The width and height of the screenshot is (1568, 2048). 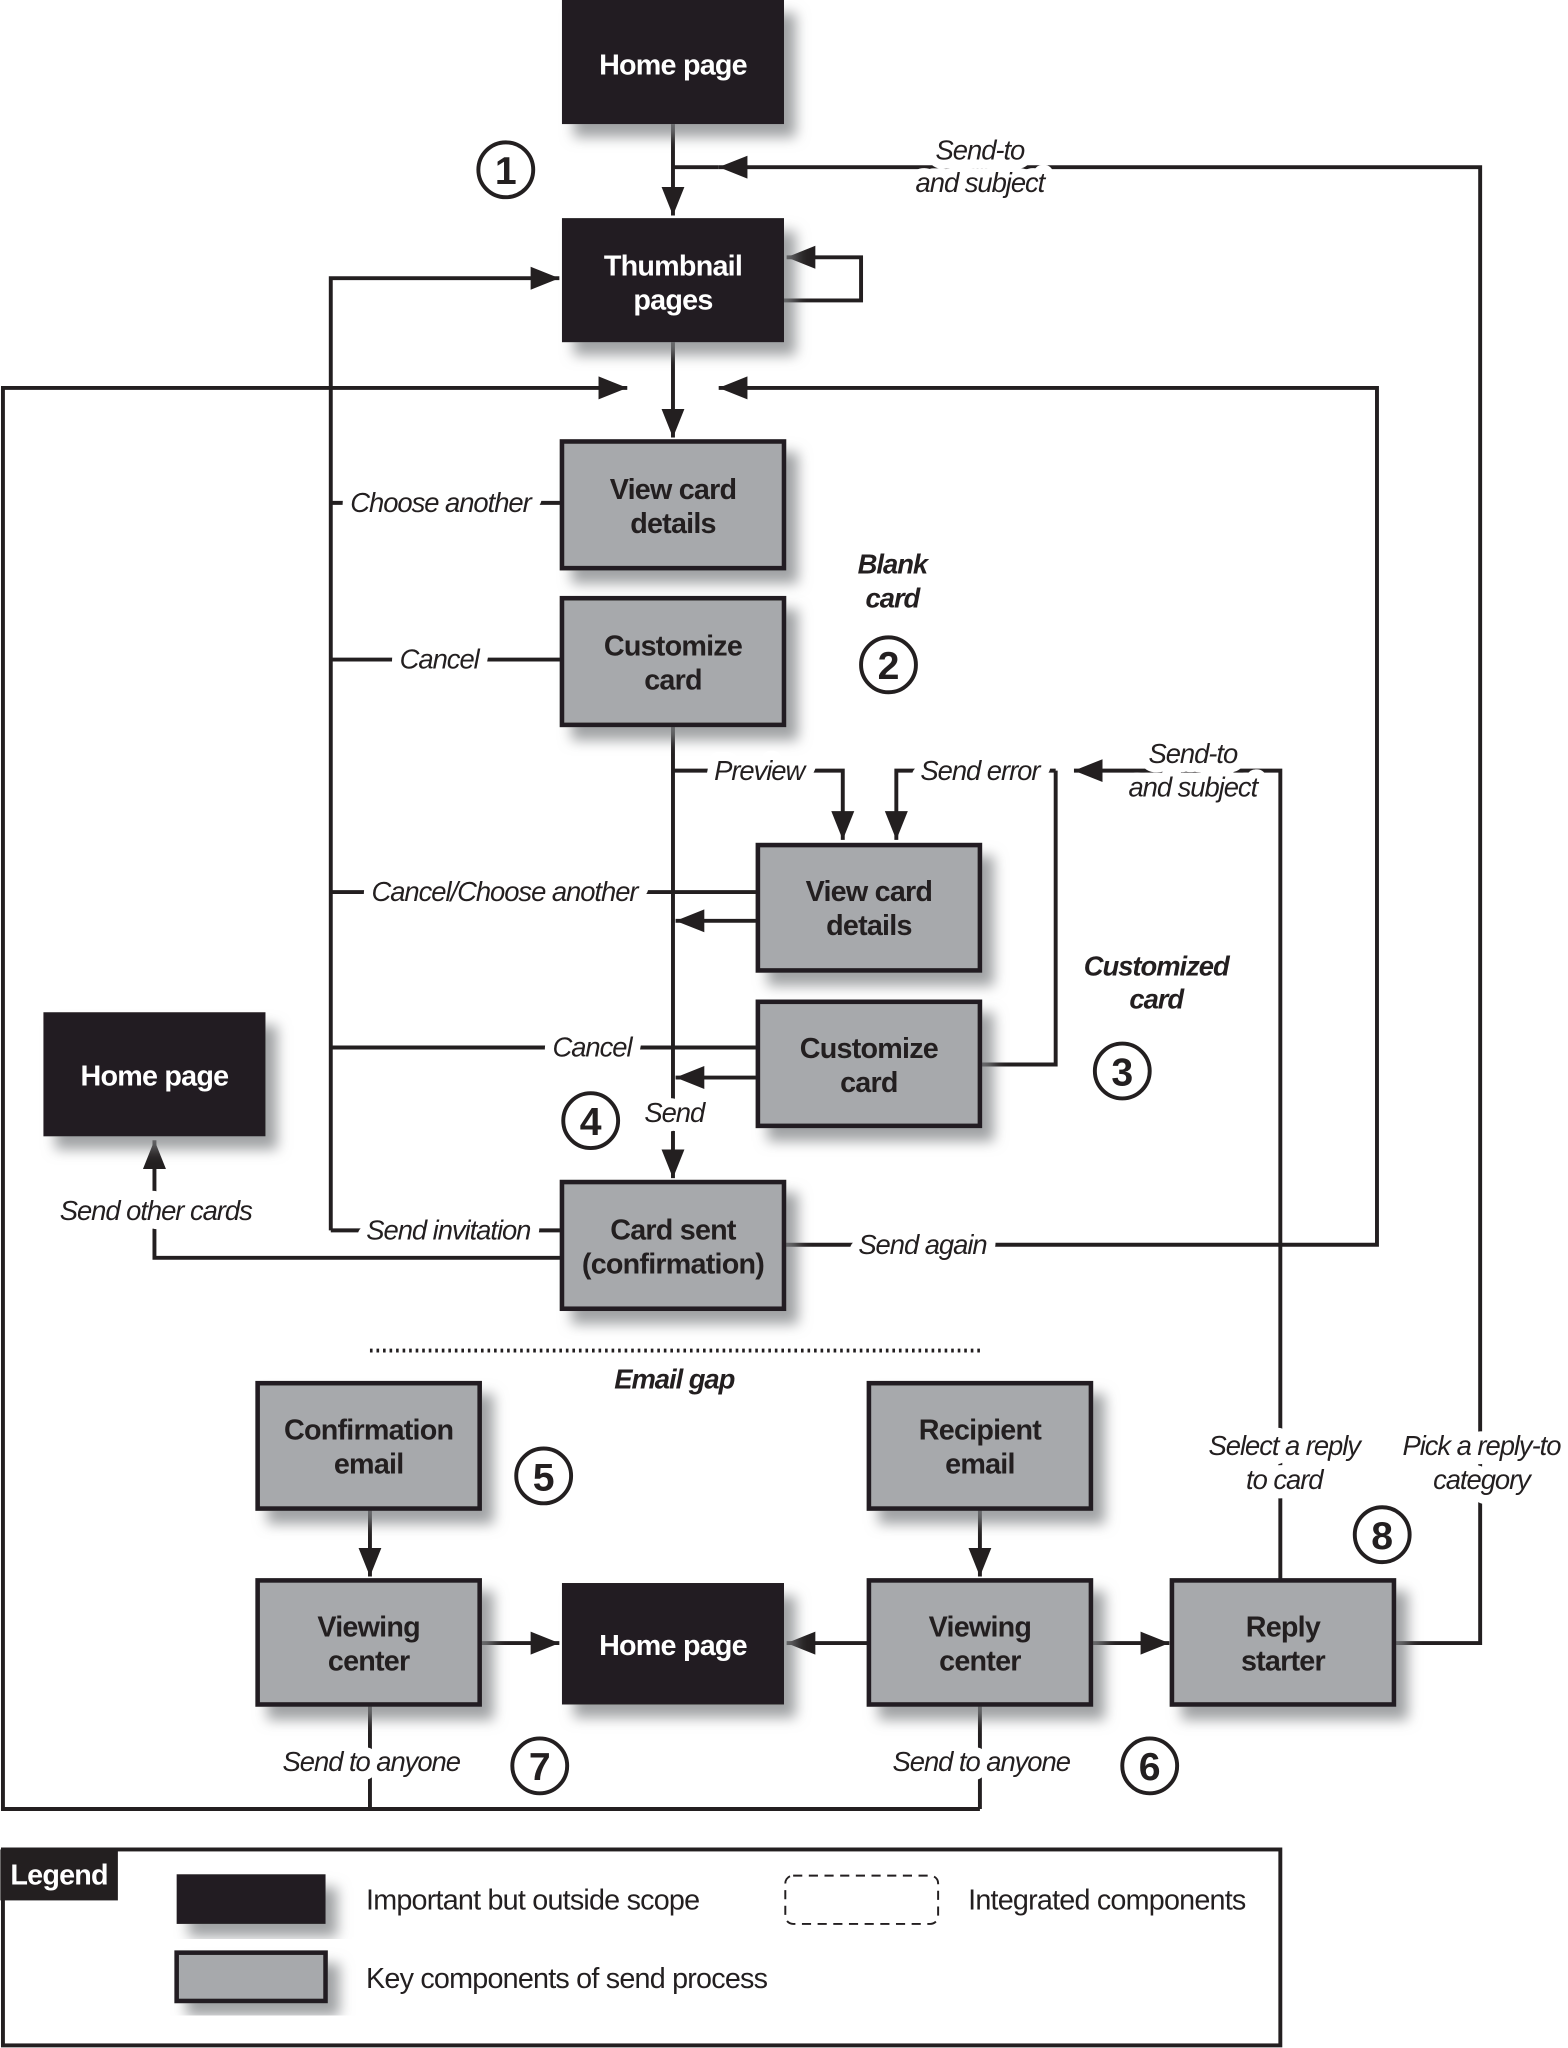 I want to click on step-number-2: 2, so click(x=888, y=665).